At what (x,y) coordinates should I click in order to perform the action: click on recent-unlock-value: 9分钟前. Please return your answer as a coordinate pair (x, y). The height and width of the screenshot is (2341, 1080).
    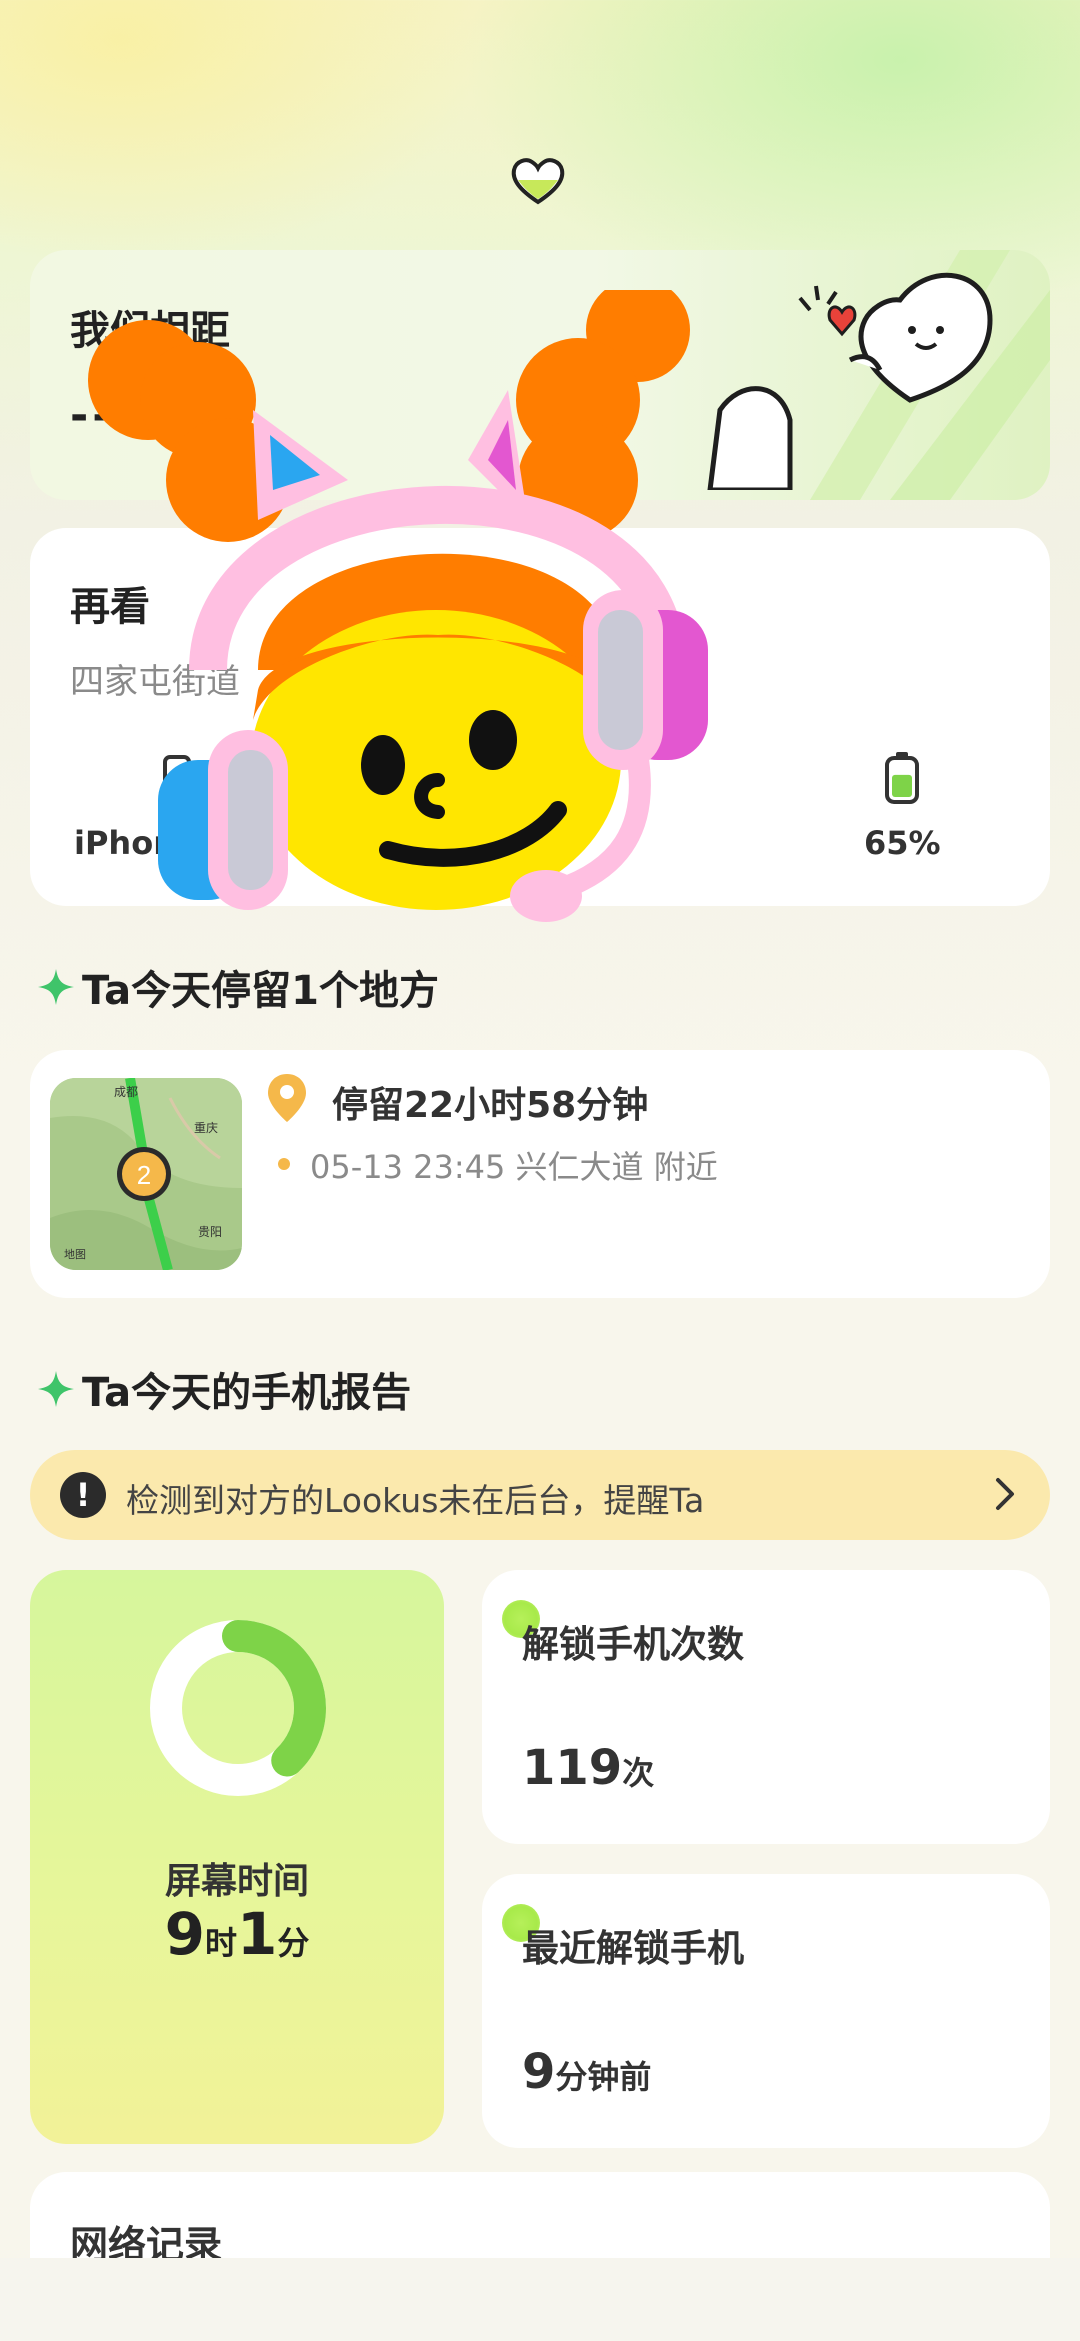
    Looking at the image, I should click on (586, 2072).